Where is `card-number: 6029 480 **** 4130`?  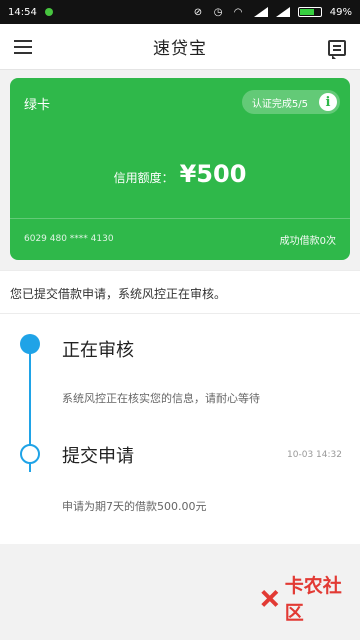 card-number: 6029 480 **** 4130 is located at coordinates (69, 239).